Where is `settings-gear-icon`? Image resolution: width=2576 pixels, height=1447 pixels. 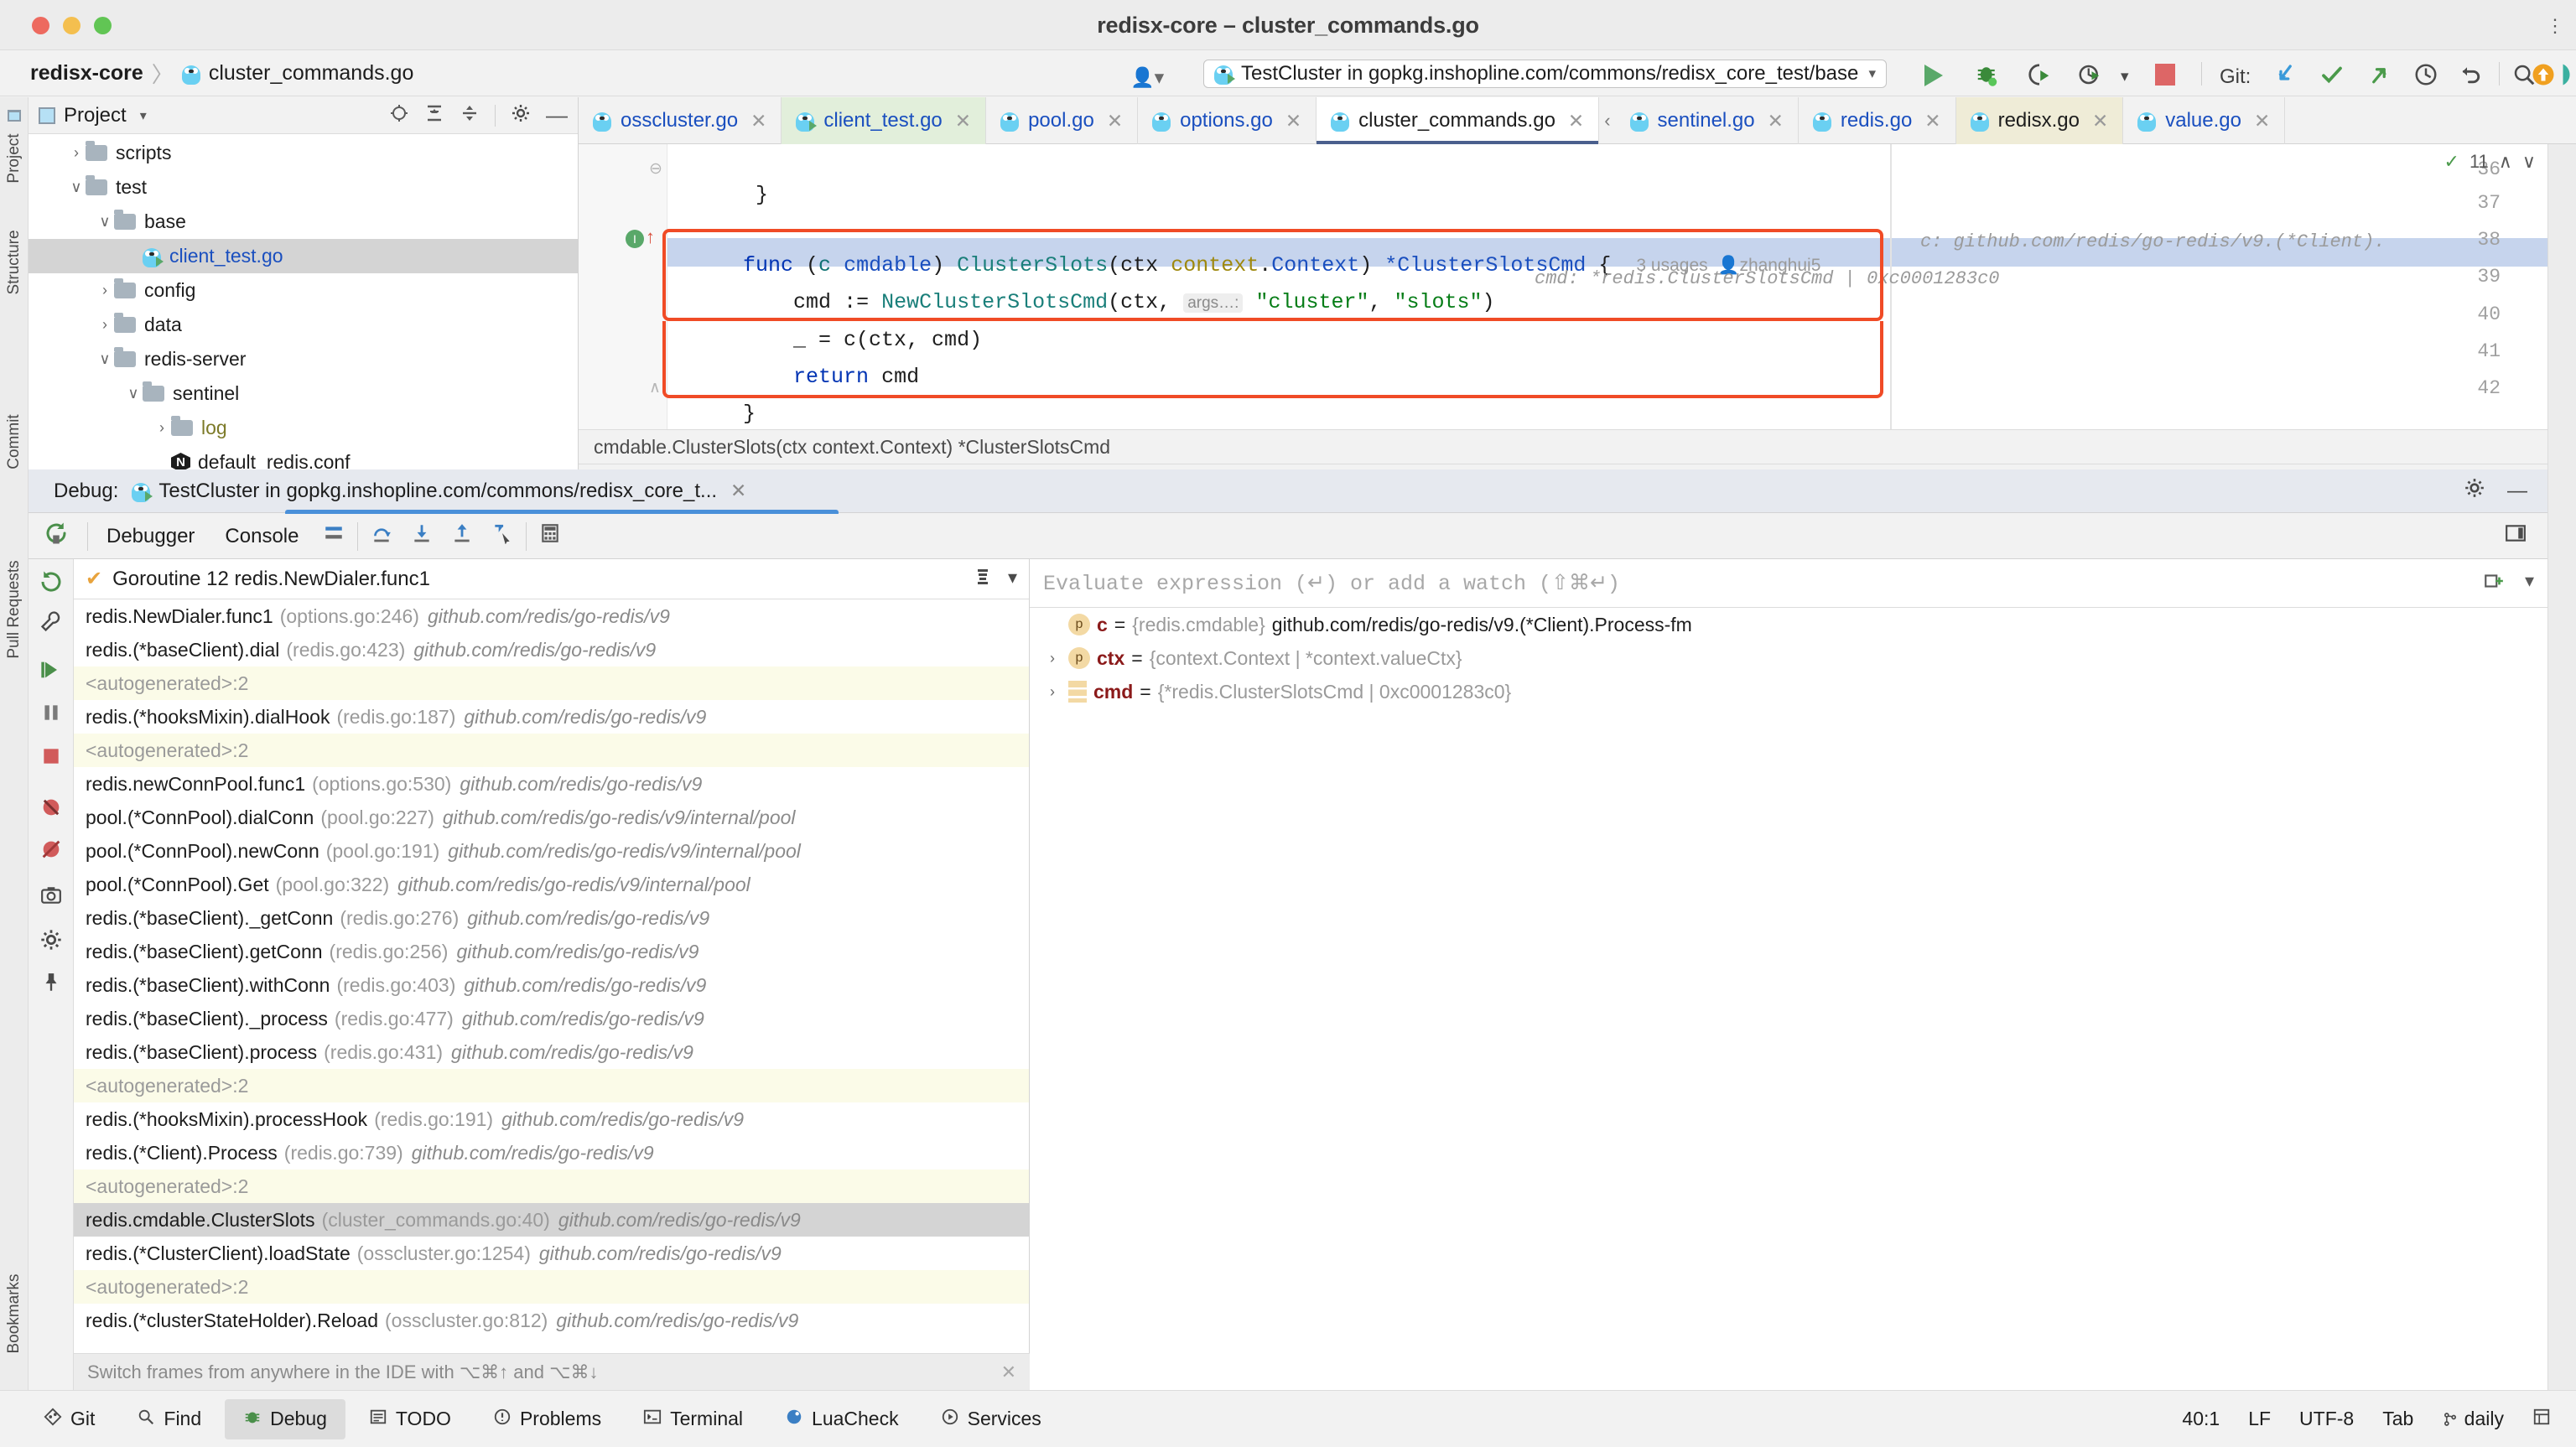
settings-gear-icon is located at coordinates (51, 940).